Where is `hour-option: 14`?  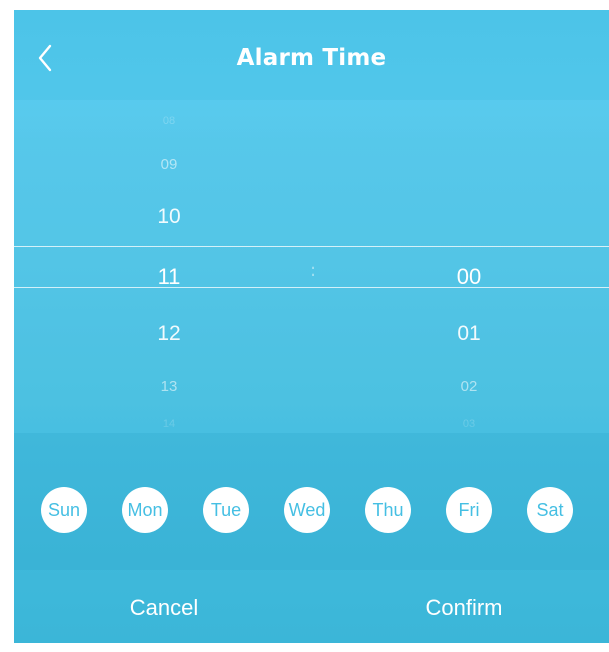 hour-option: 14 is located at coordinates (169, 424).